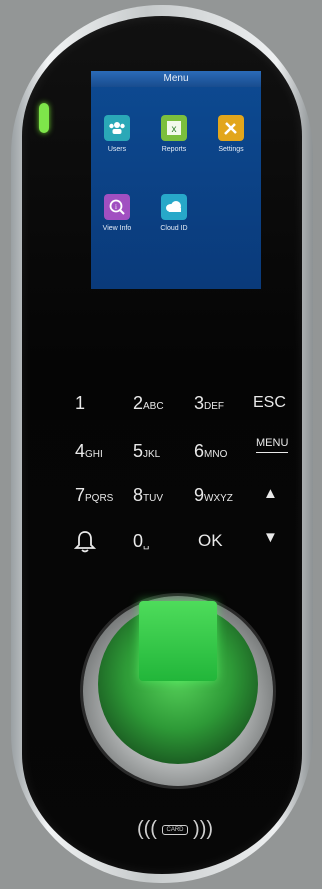  What do you see at coordinates (80, 403) in the screenshot?
I see `key-1: 1` at bounding box center [80, 403].